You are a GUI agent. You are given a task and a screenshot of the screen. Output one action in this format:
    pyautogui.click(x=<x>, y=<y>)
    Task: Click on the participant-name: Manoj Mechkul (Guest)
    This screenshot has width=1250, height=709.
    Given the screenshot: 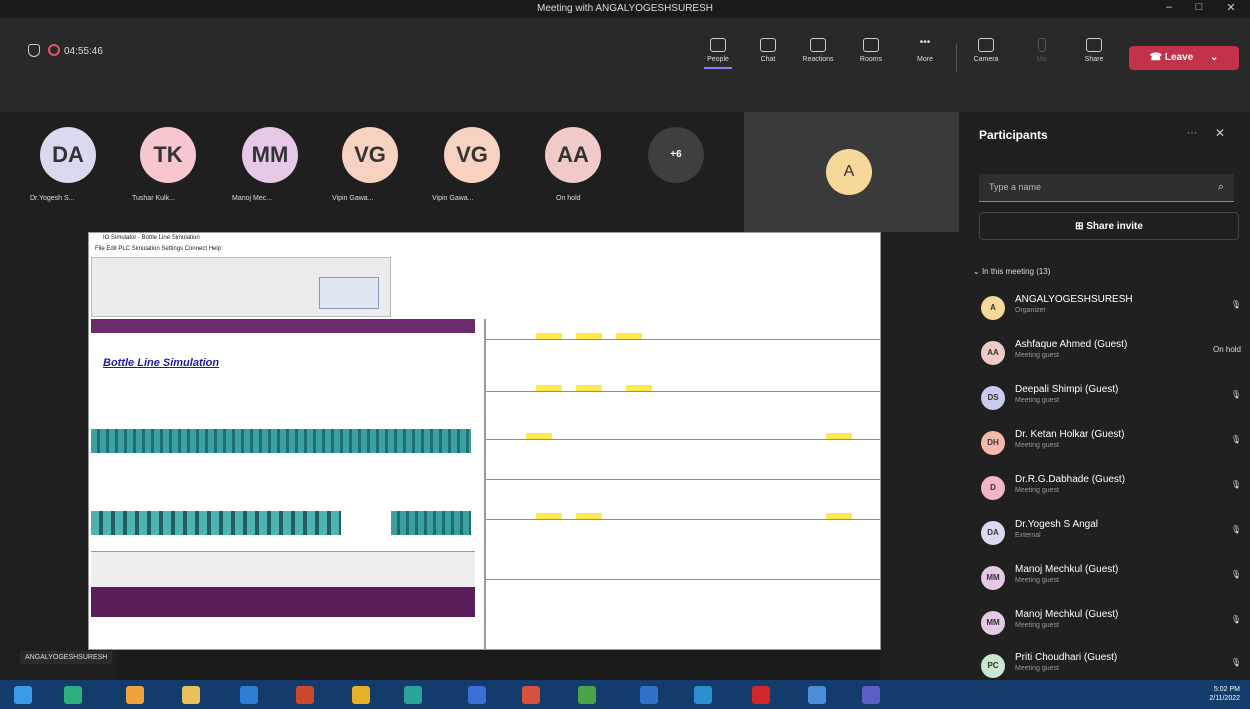 What is the action you would take?
    pyautogui.click(x=1067, y=569)
    